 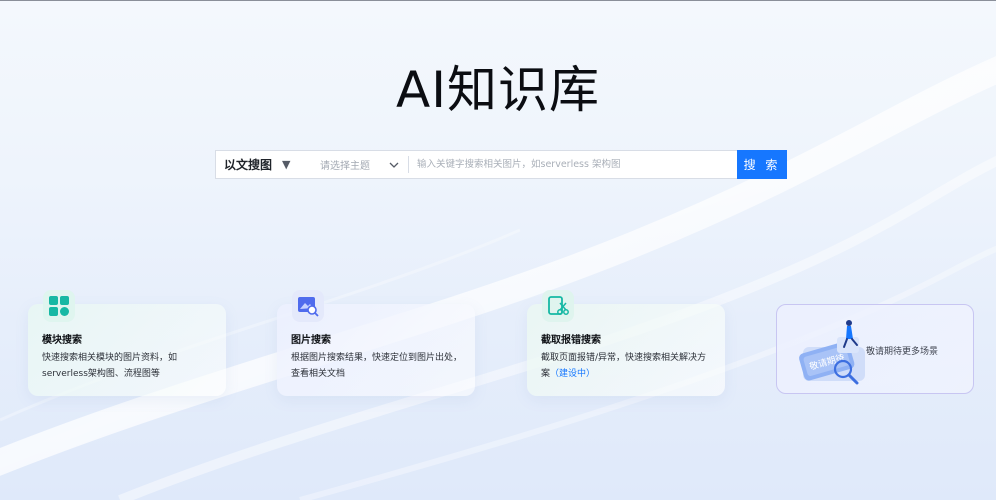 What do you see at coordinates (376, 343) in the screenshot?
I see `card-image-search: 图片搜索 根据图片搜索结果，快速定位到图片出处，查看相关文档` at bounding box center [376, 343].